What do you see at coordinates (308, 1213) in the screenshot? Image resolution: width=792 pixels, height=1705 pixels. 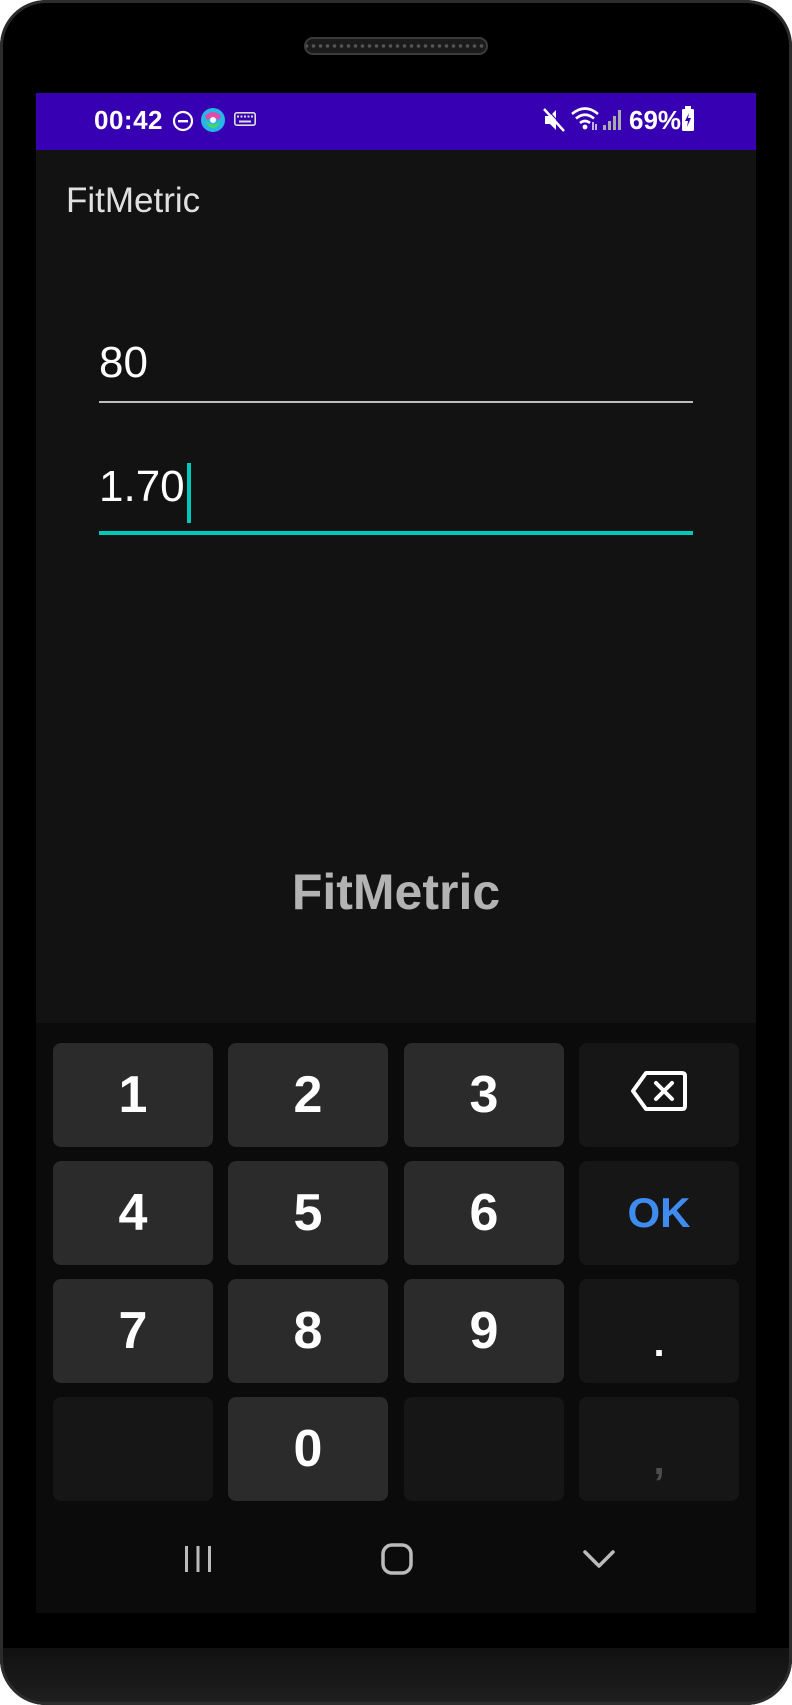 I see `key-5: 5` at bounding box center [308, 1213].